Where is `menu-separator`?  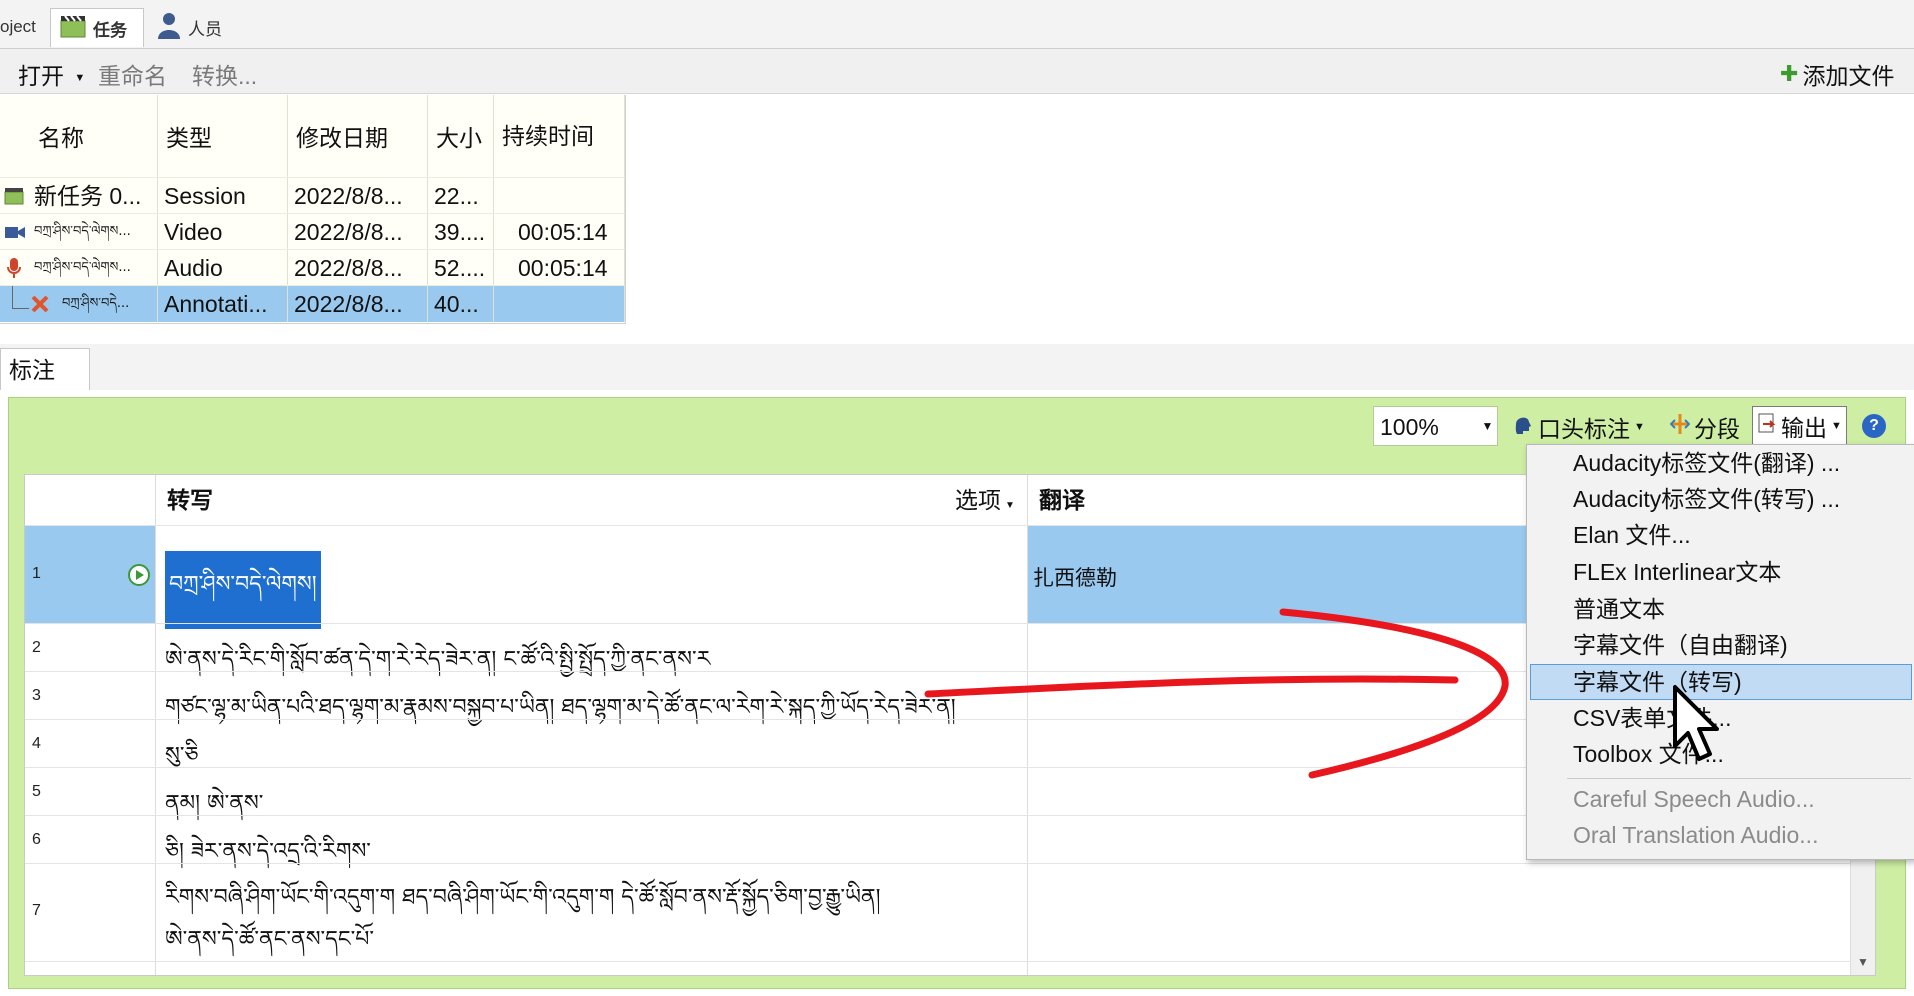 menu-separator is located at coordinates (1739, 778).